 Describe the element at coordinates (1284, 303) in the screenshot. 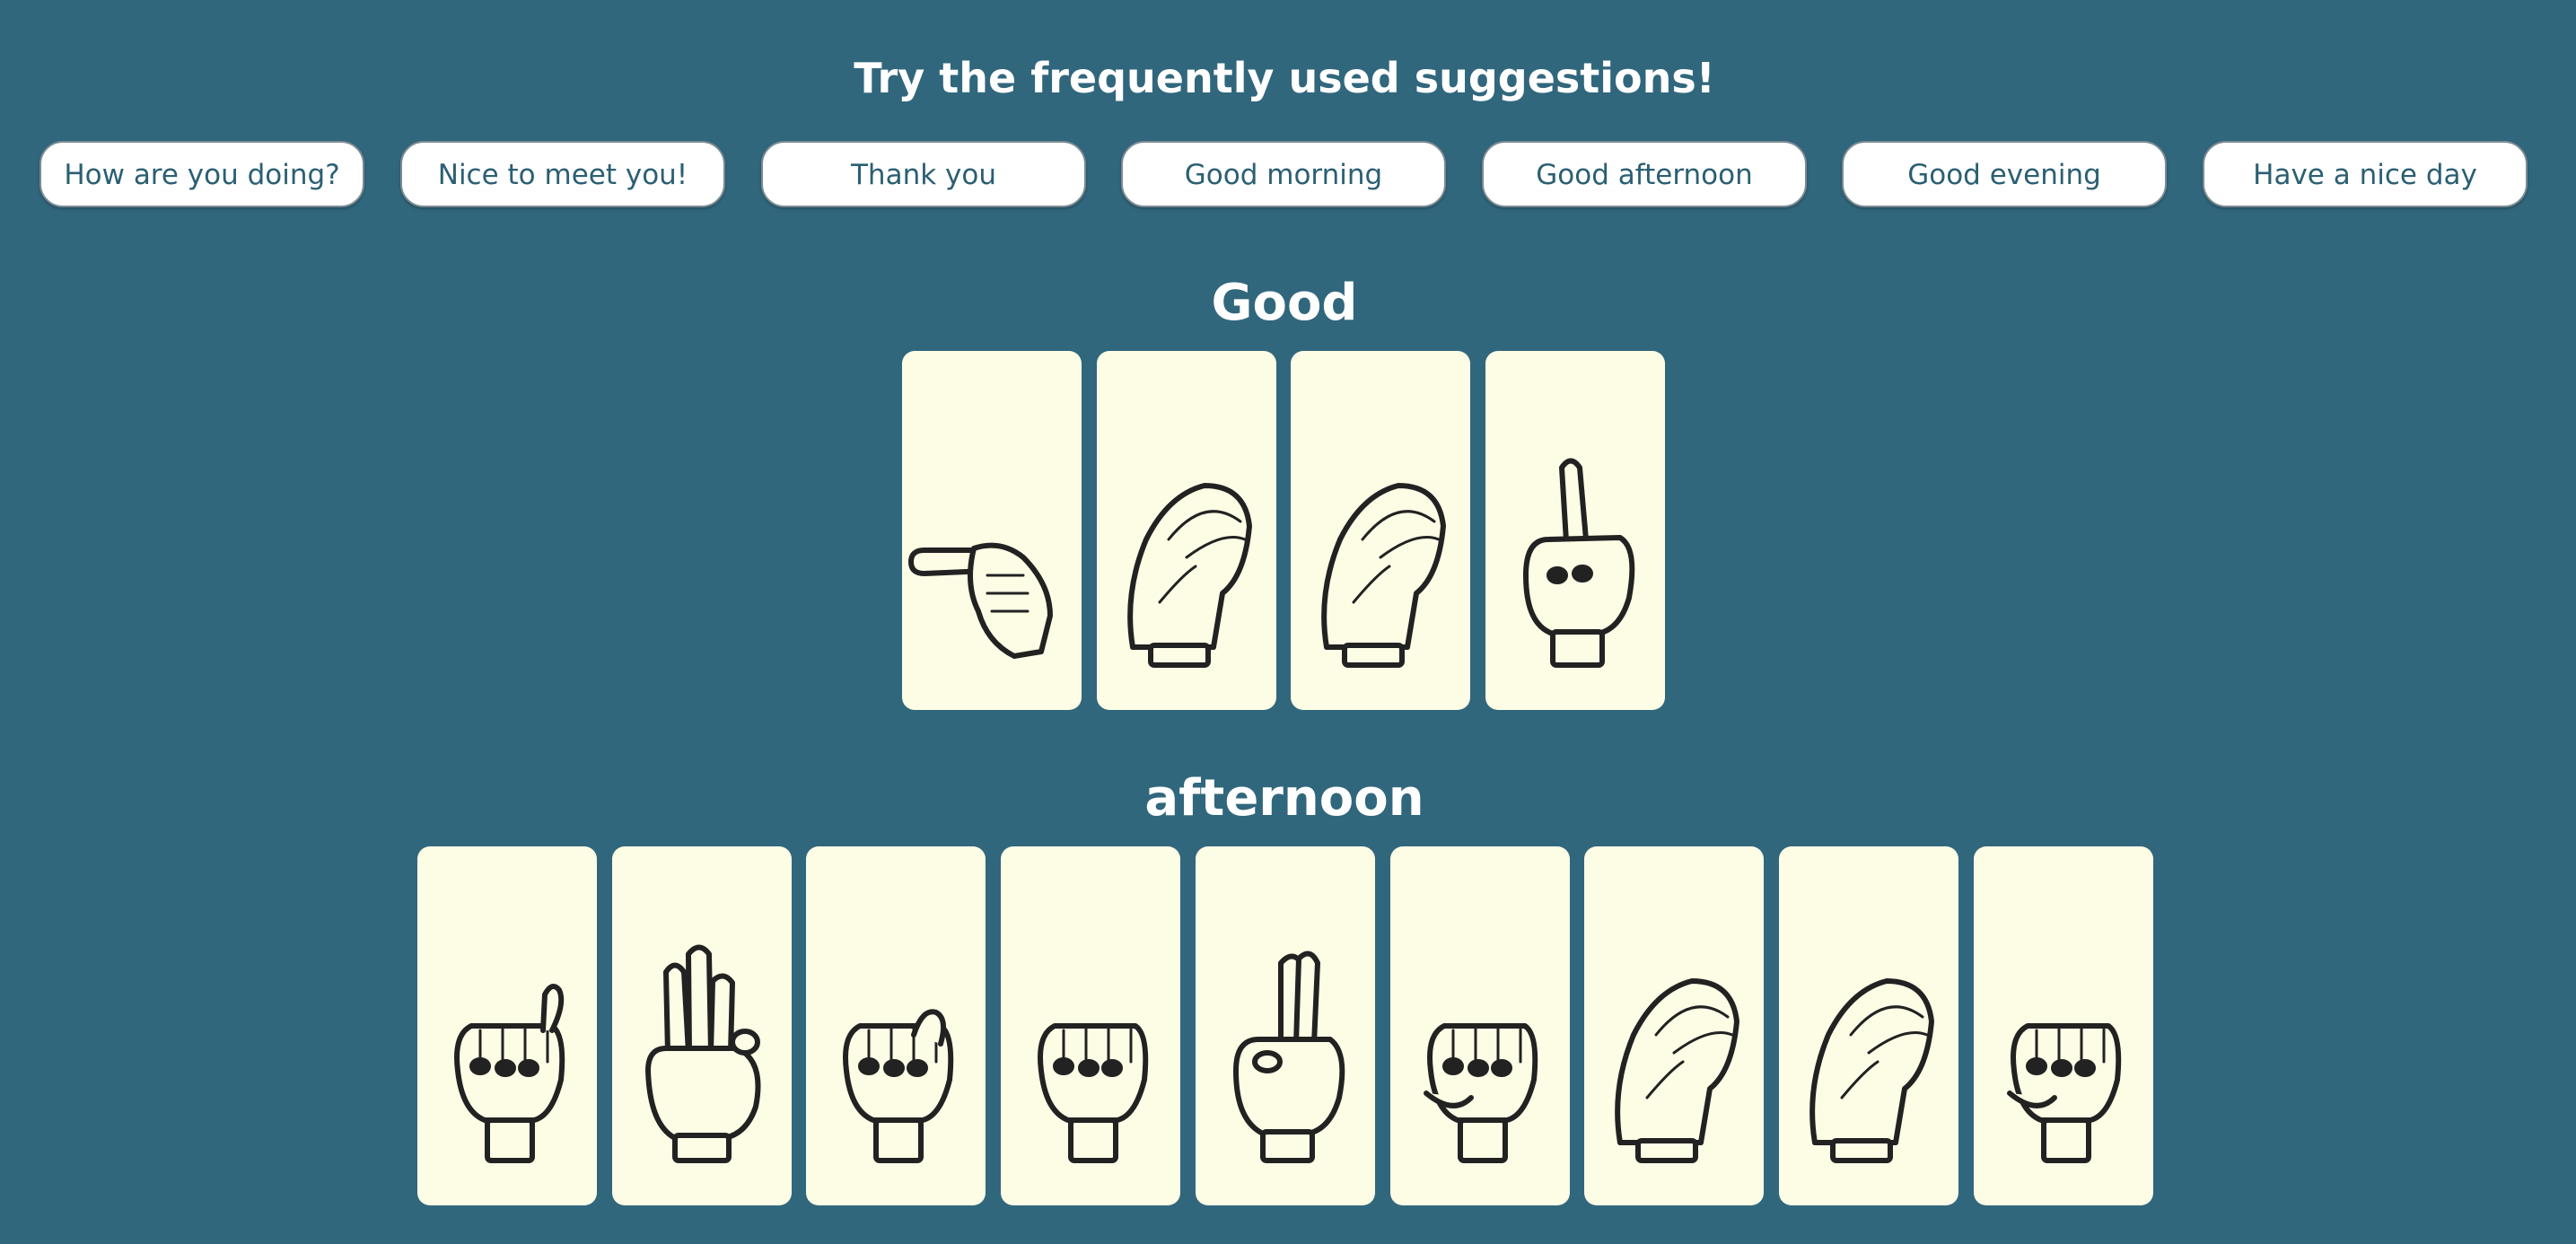

I see `word-title-good: Good` at that location.